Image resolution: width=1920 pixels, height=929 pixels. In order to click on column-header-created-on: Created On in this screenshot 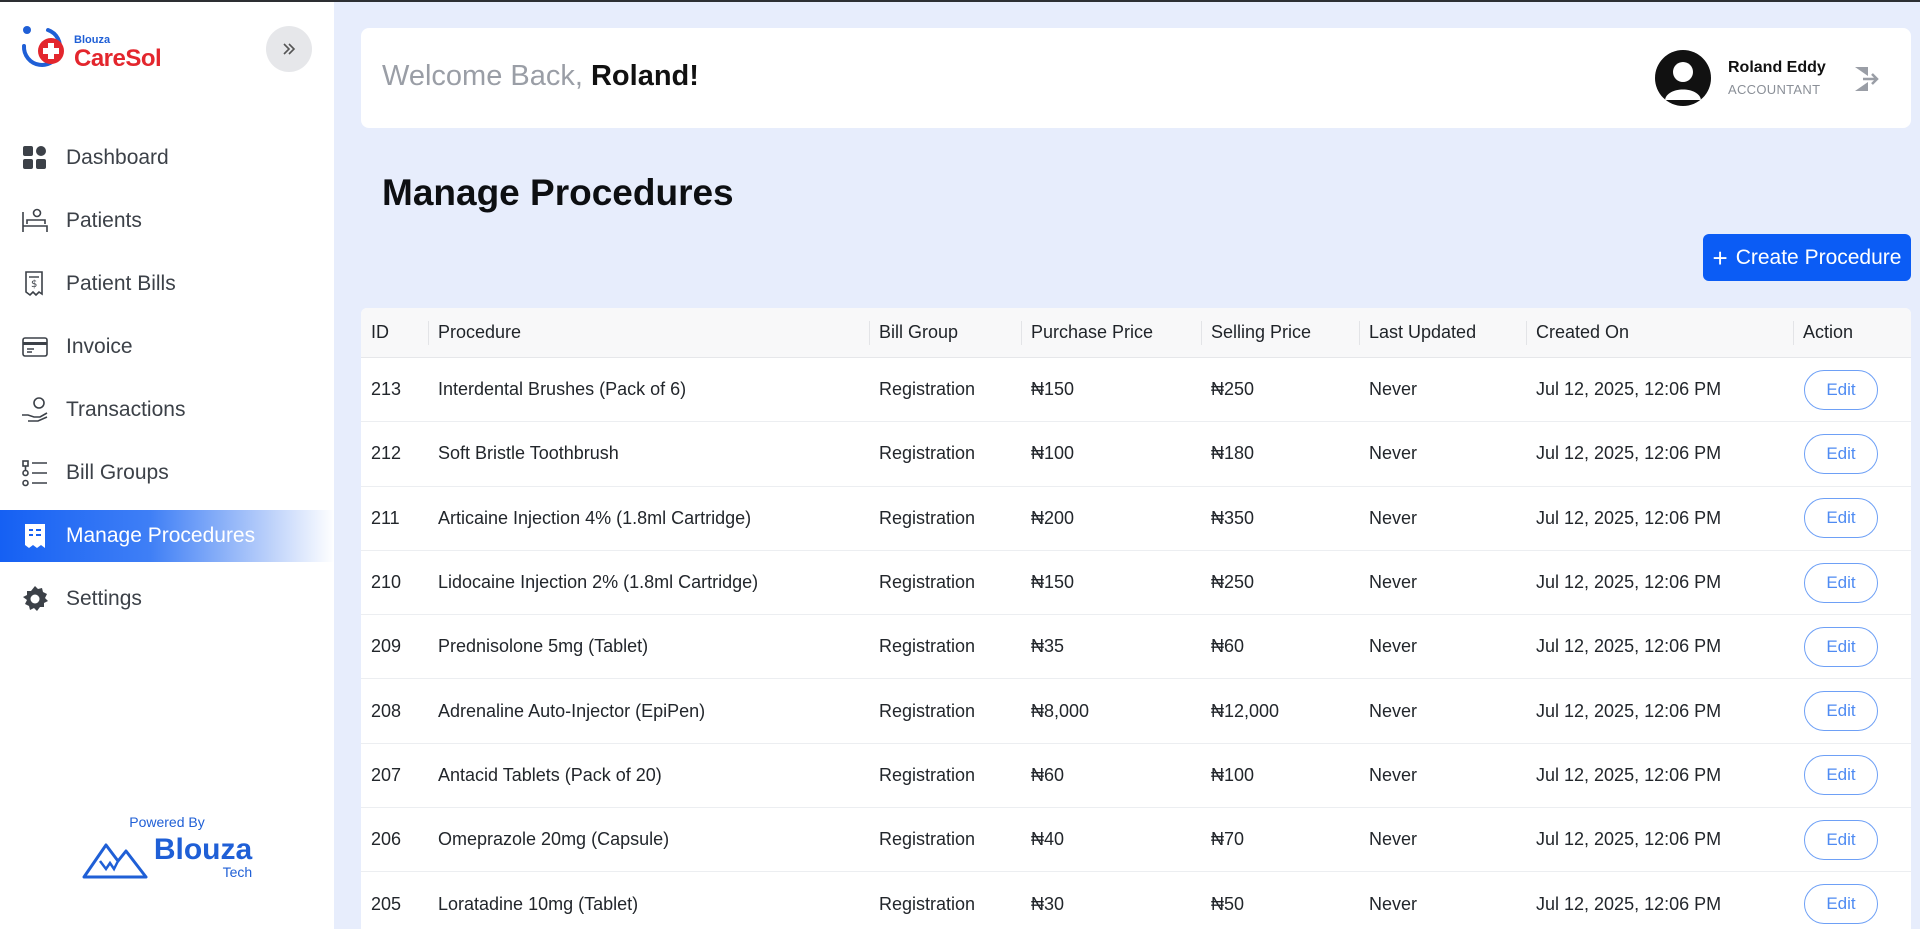, I will do `click(1659, 333)`.